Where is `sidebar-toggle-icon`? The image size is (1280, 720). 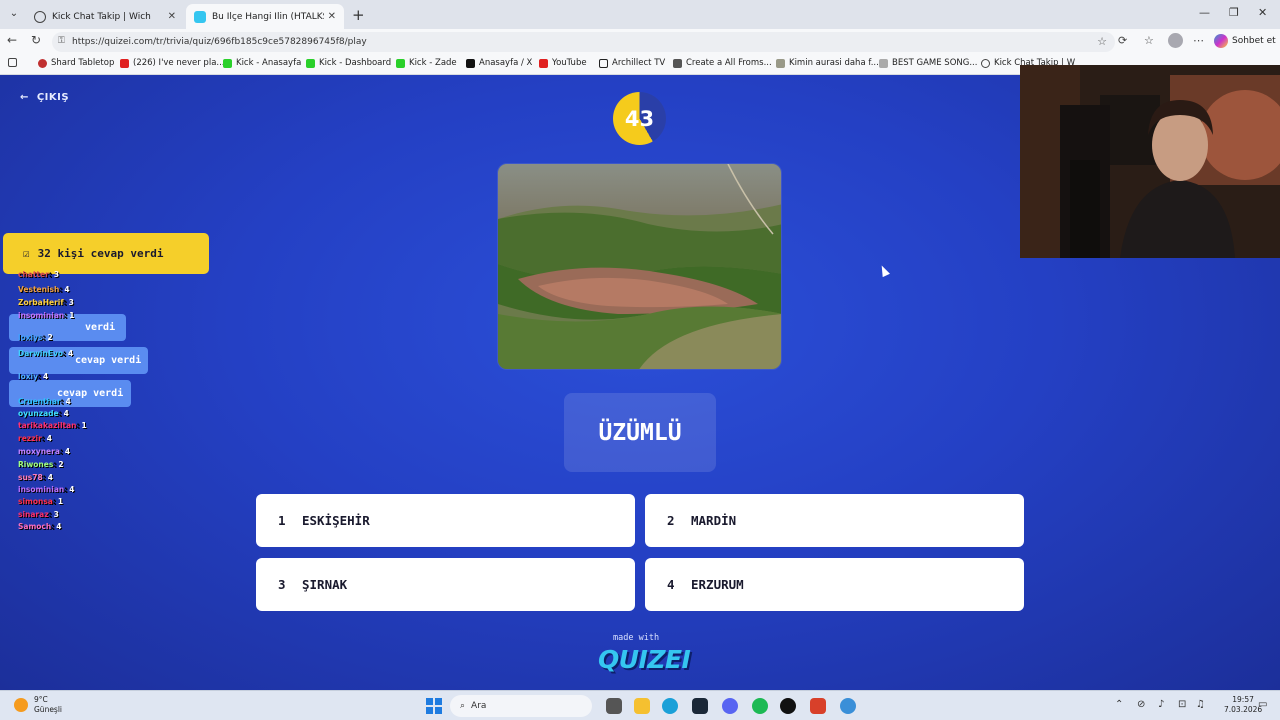 sidebar-toggle-icon is located at coordinates (12, 62).